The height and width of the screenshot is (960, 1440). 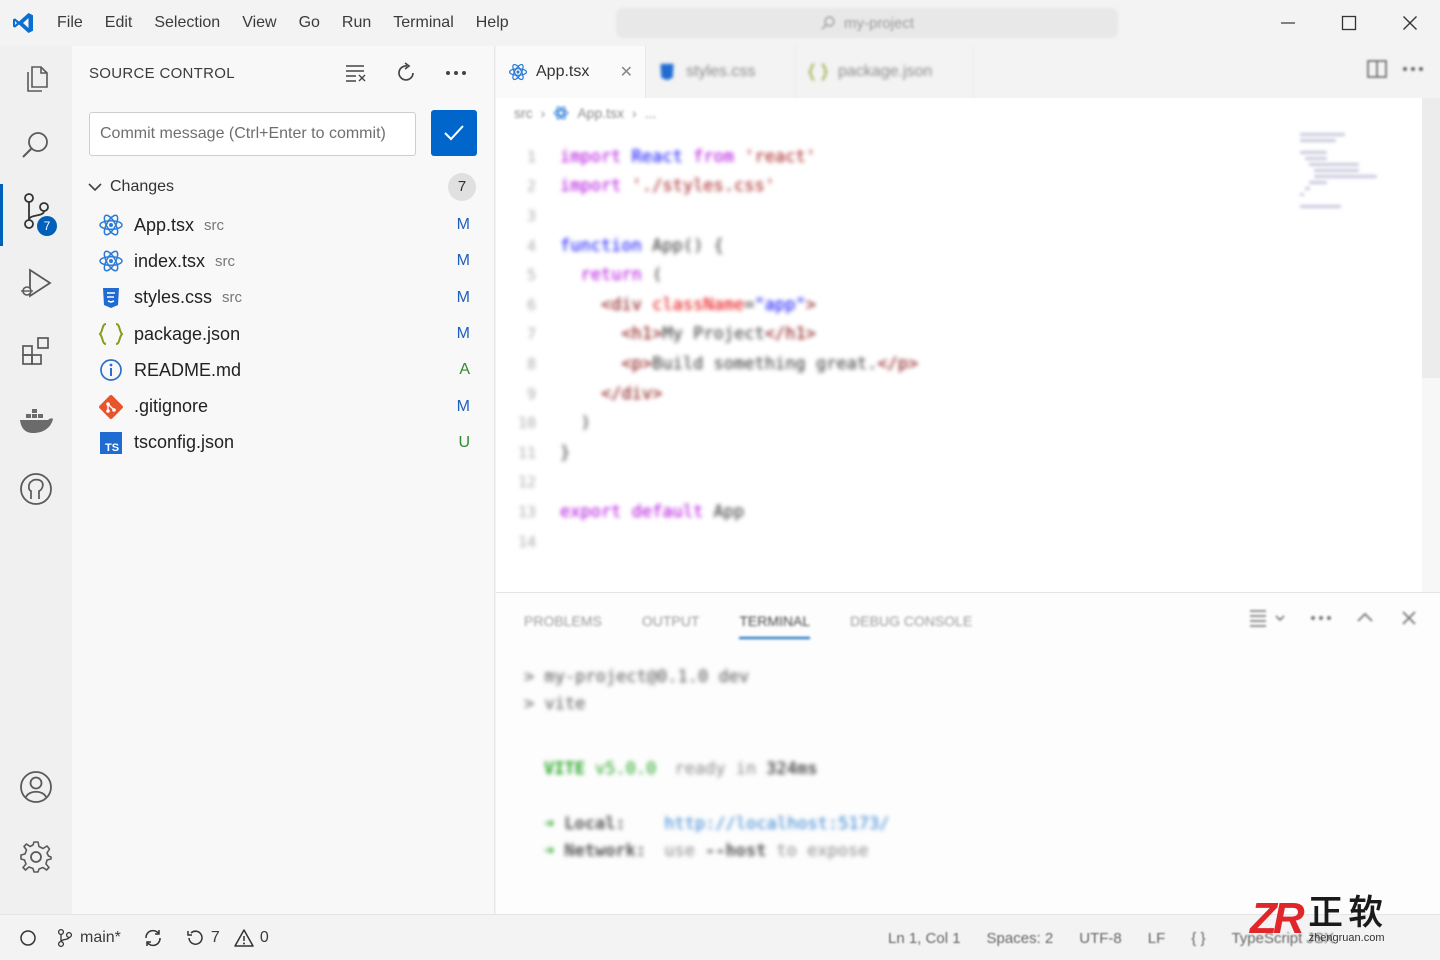 I want to click on maximize-button, so click(x=1348, y=23).